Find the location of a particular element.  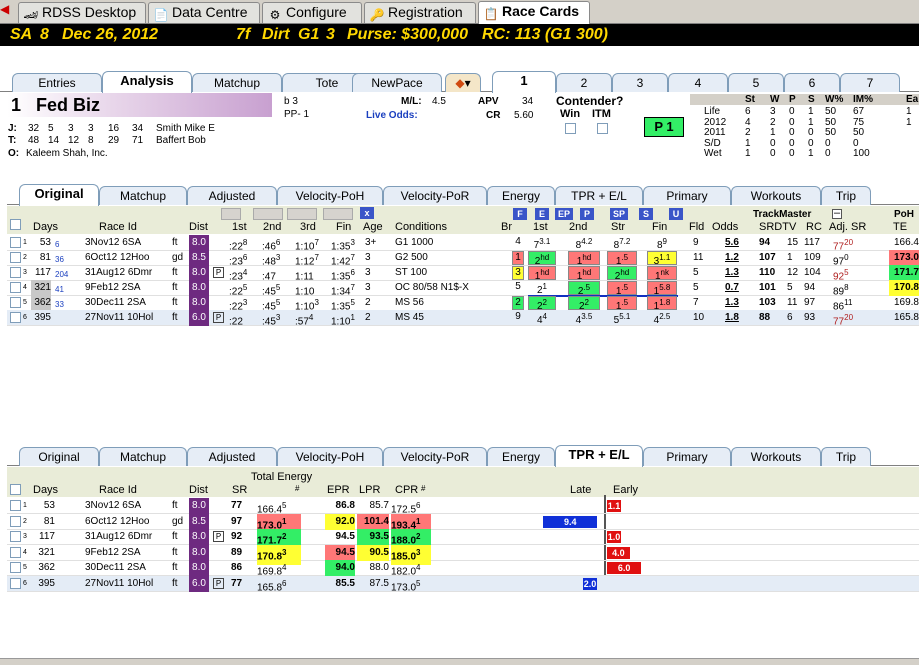

tab-analysis: Analysis is located at coordinates (147, 82).